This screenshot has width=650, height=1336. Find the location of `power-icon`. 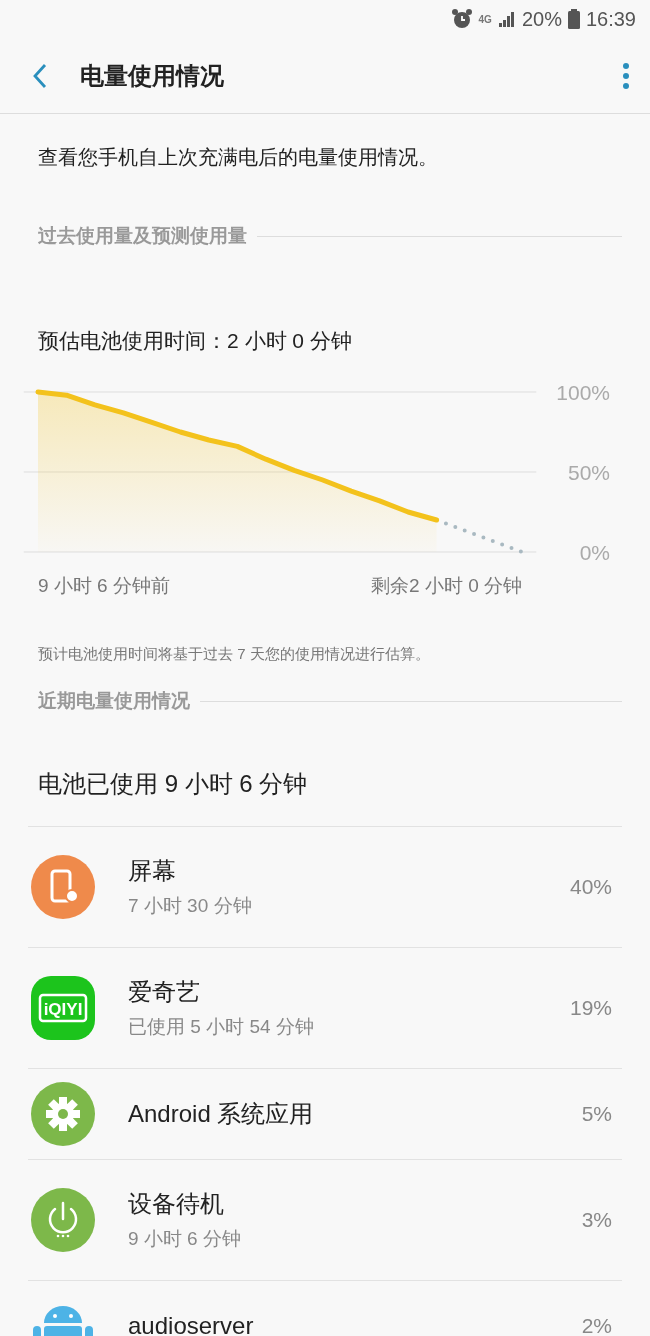

power-icon is located at coordinates (63, 1220).